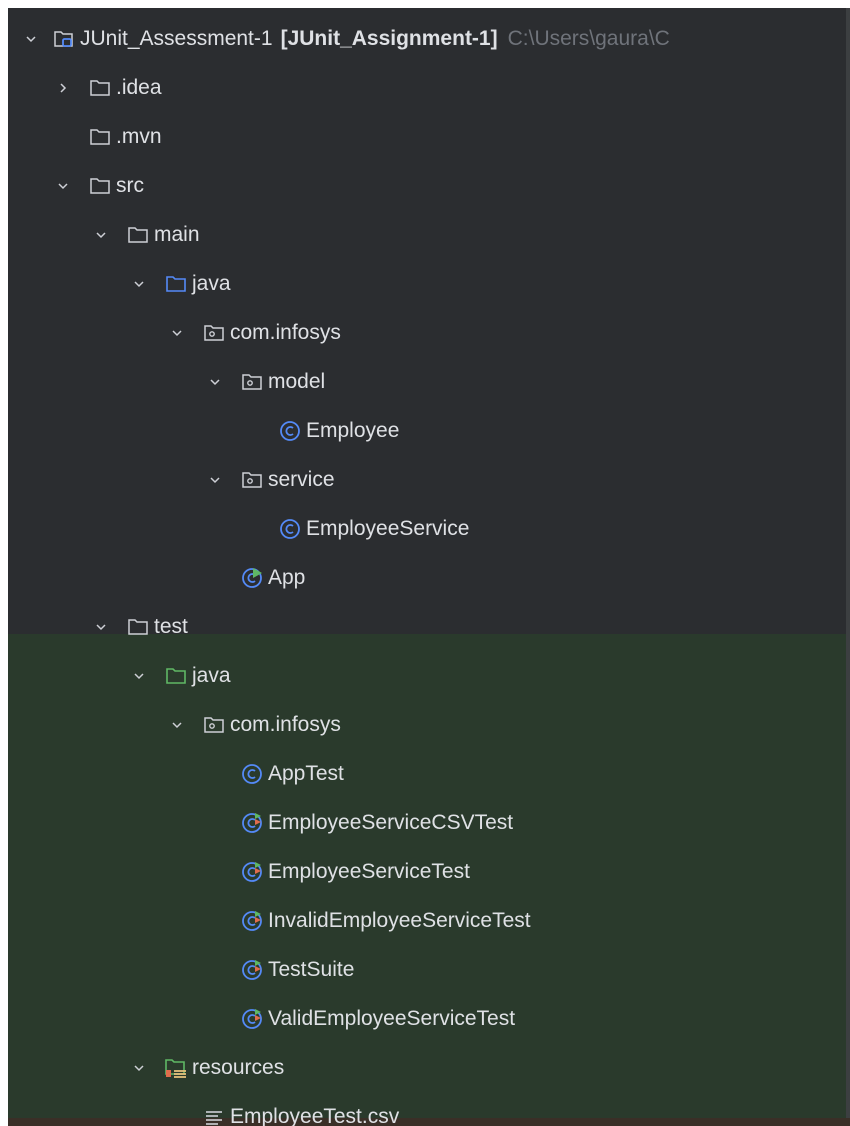 This screenshot has height=1126, width=850. What do you see at coordinates (306, 773) in the screenshot?
I see `node-label: AppTest` at bounding box center [306, 773].